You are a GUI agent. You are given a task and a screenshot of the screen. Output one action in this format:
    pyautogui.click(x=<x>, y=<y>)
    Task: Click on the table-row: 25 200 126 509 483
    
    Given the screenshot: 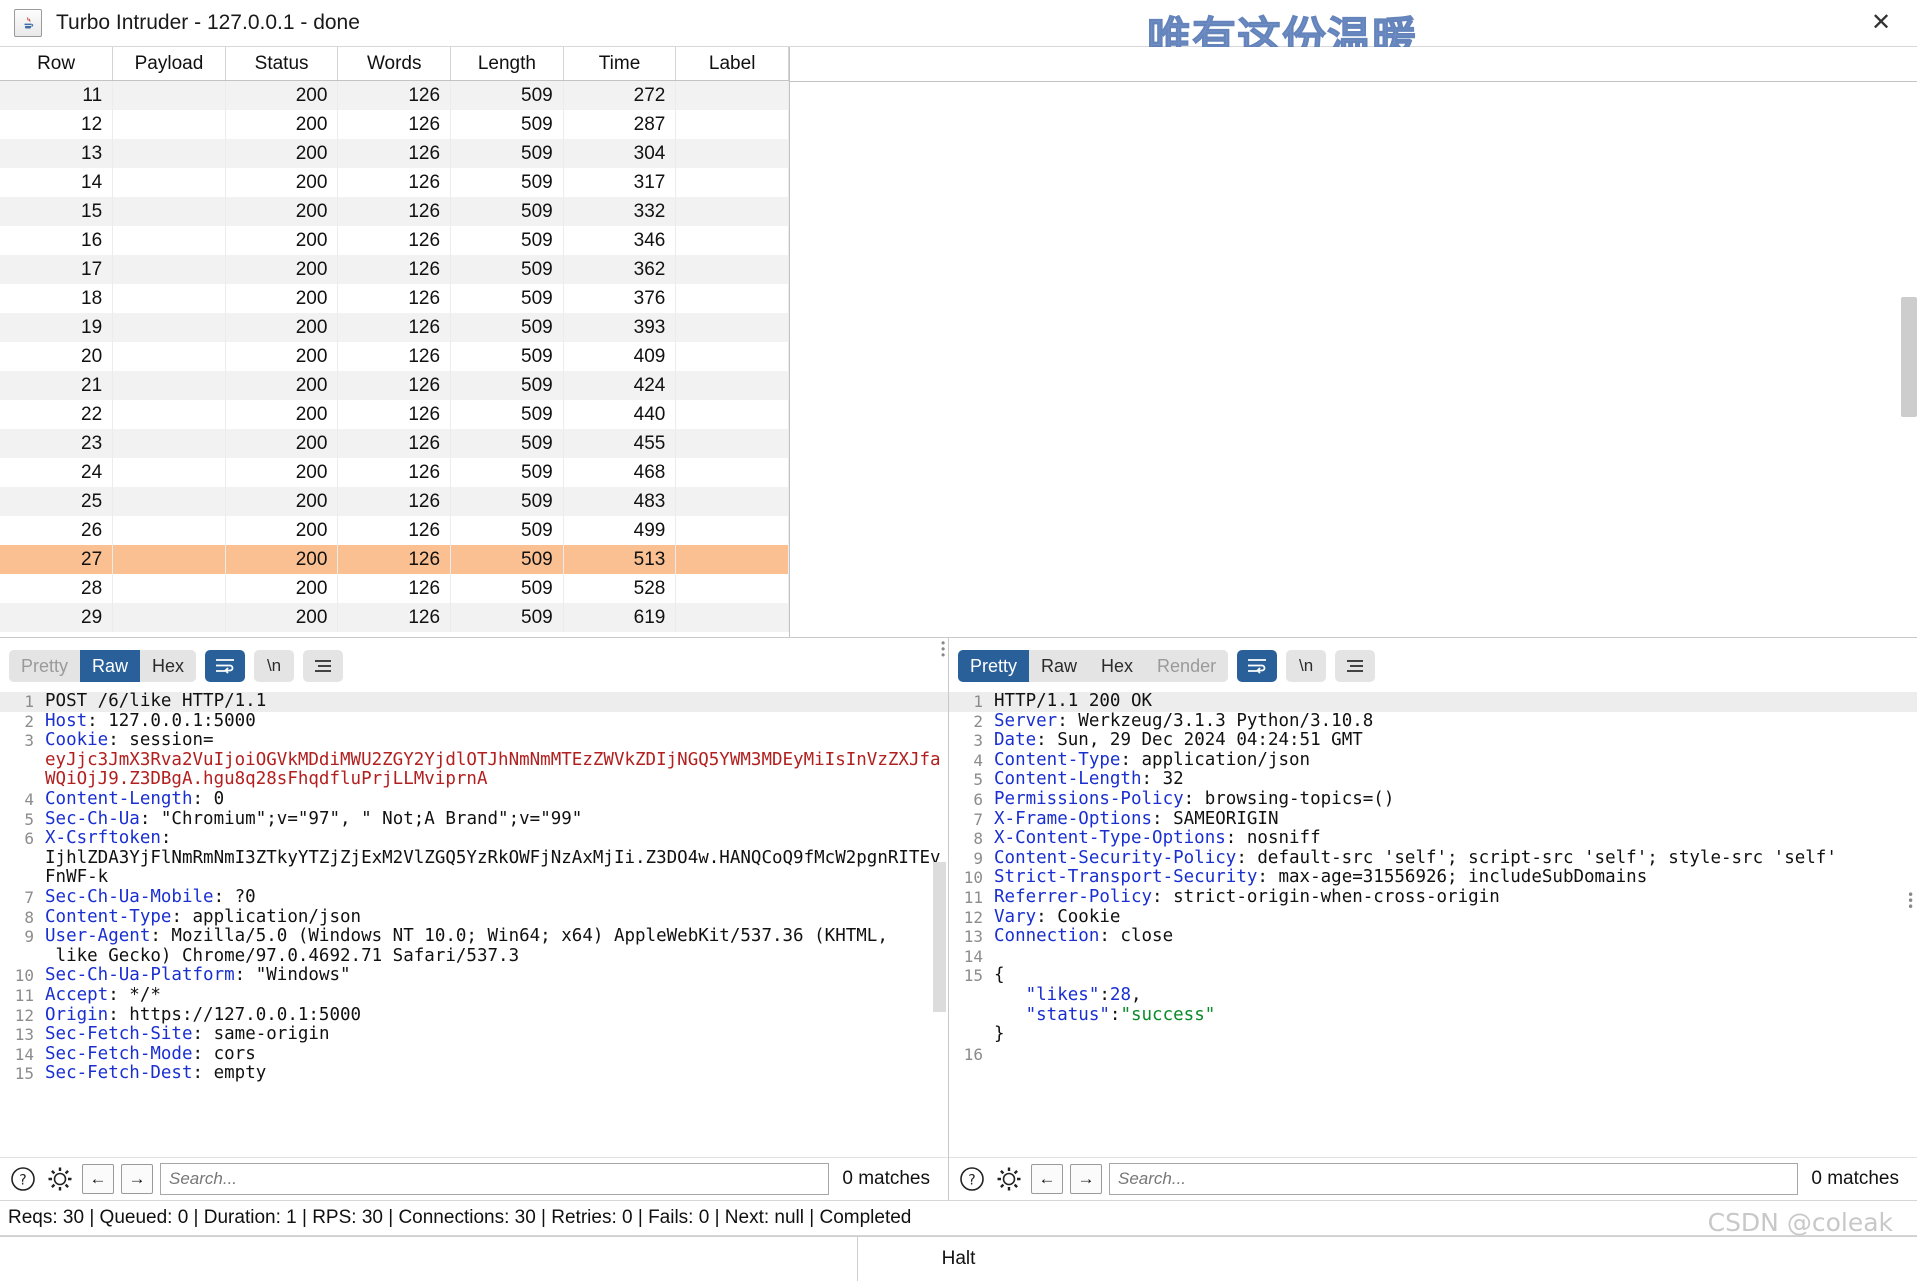 What is the action you would take?
    pyautogui.click(x=394, y=501)
    